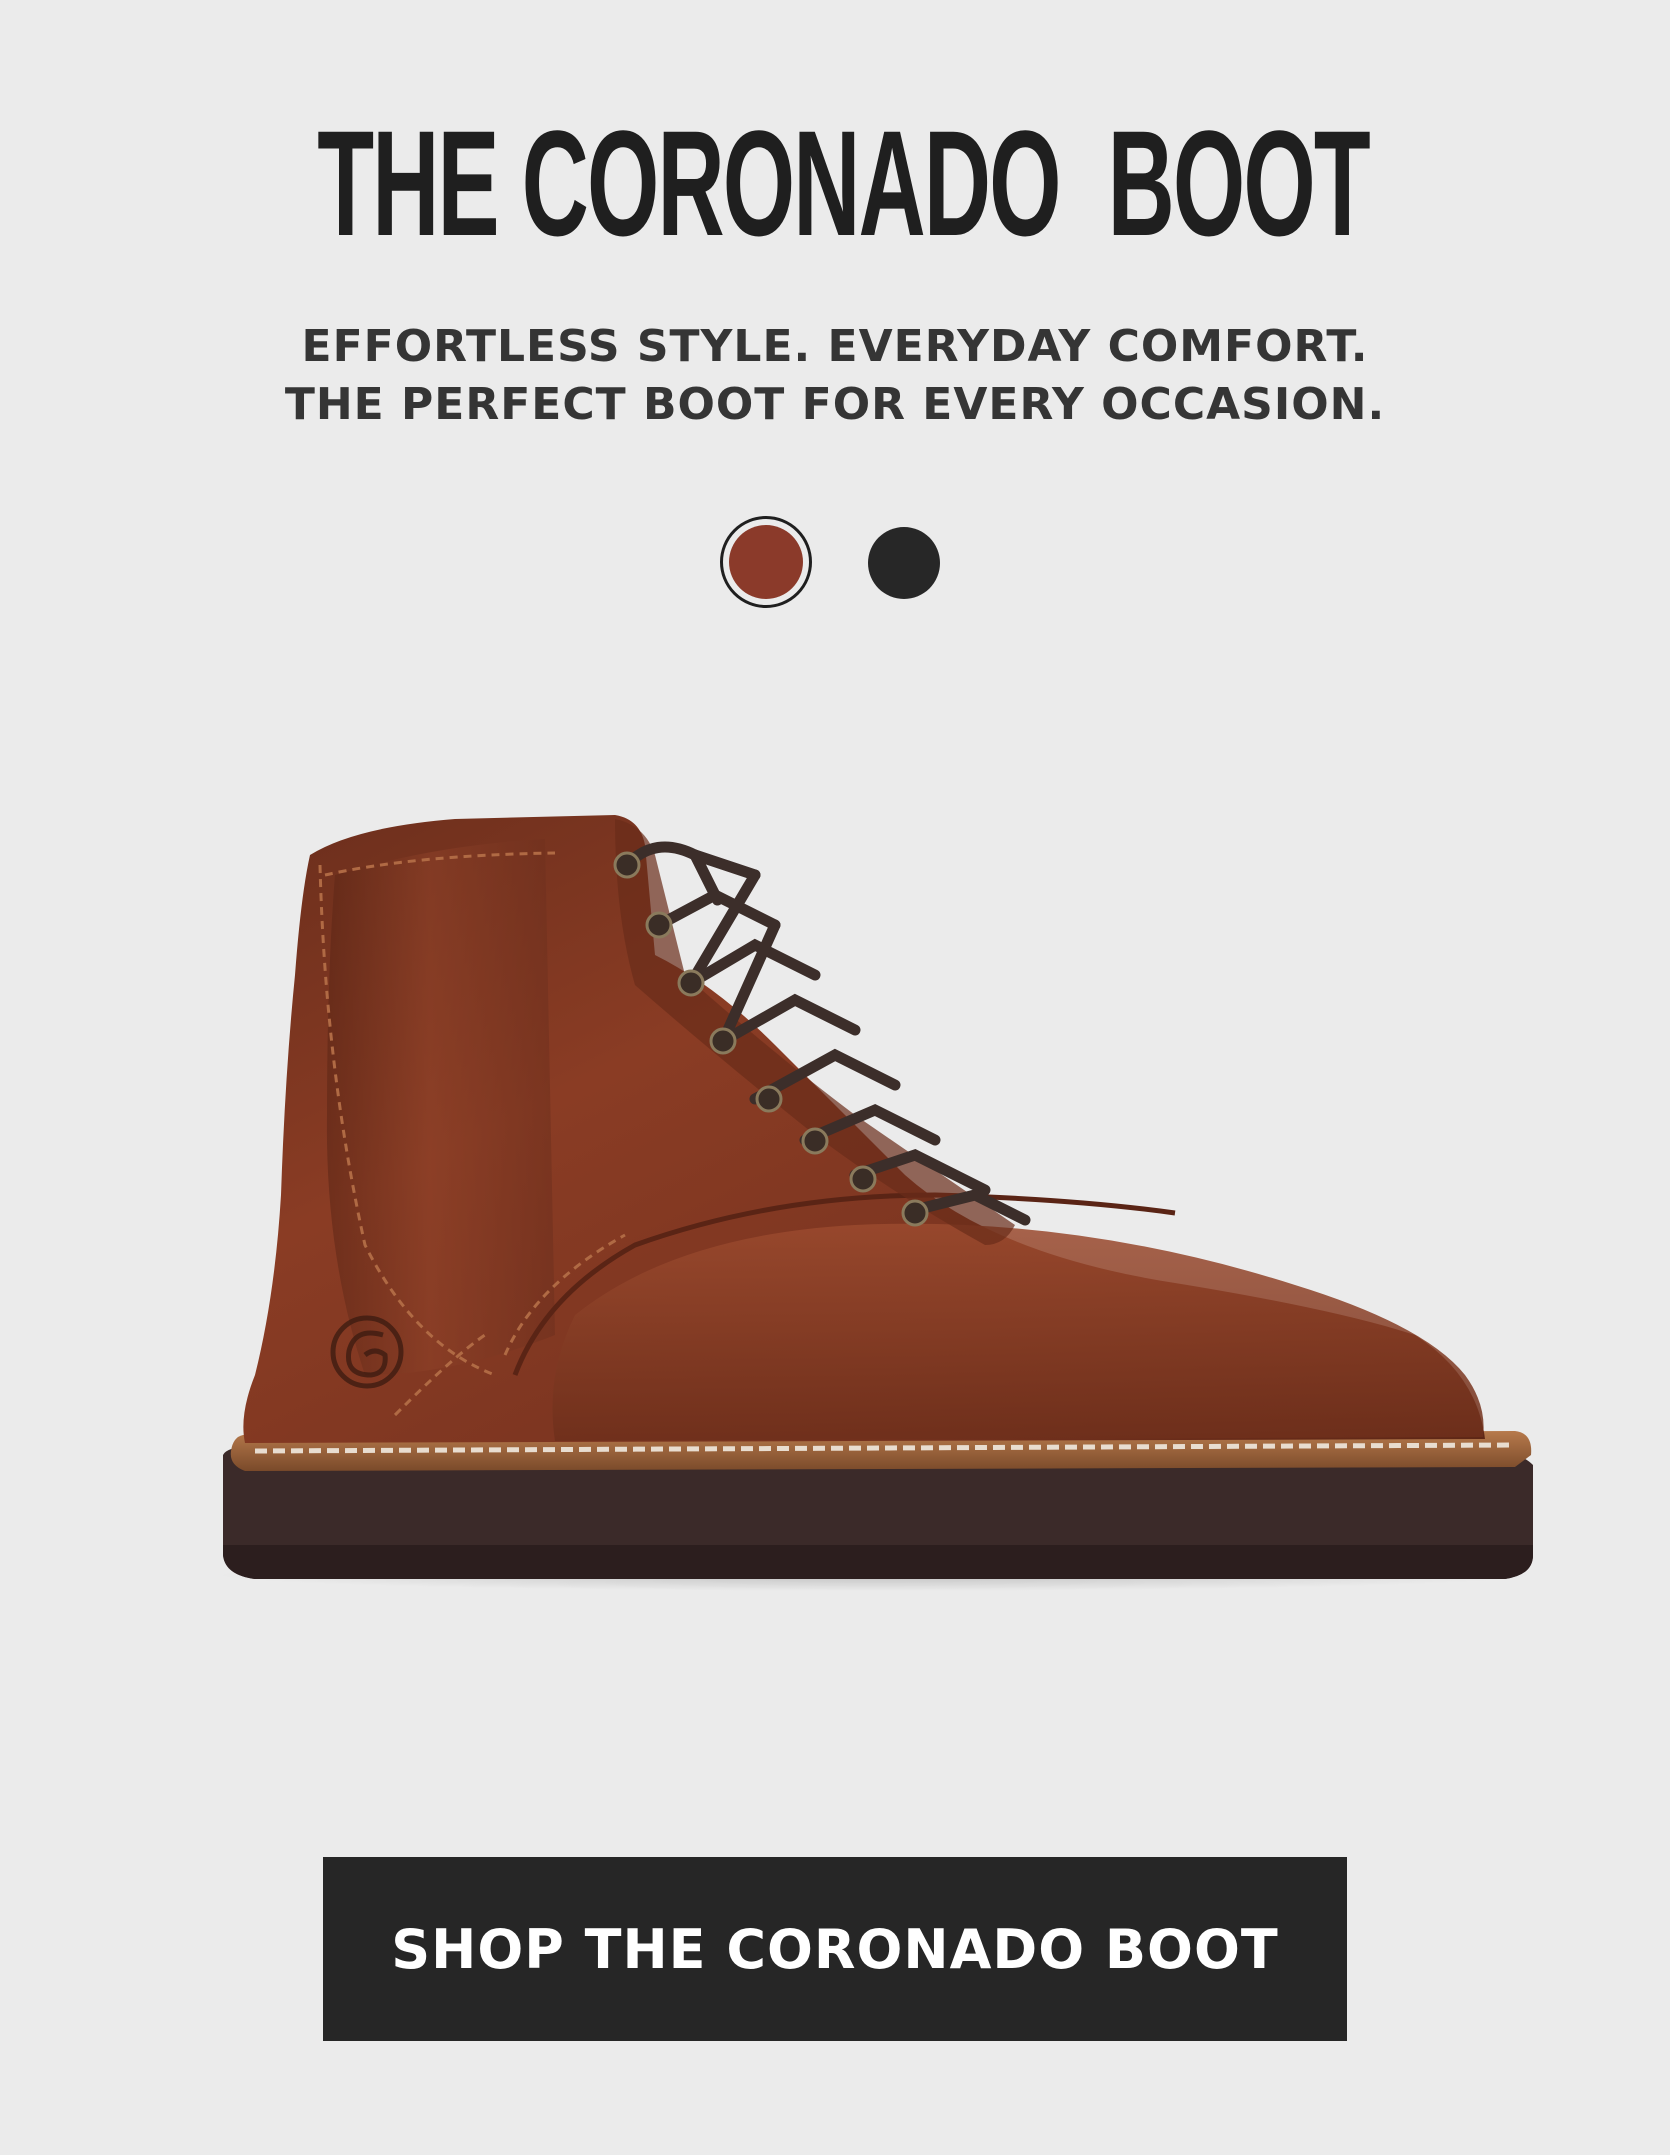 This screenshot has width=1670, height=2155. What do you see at coordinates (835, 562) in the screenshot?
I see `color-swatches` at bounding box center [835, 562].